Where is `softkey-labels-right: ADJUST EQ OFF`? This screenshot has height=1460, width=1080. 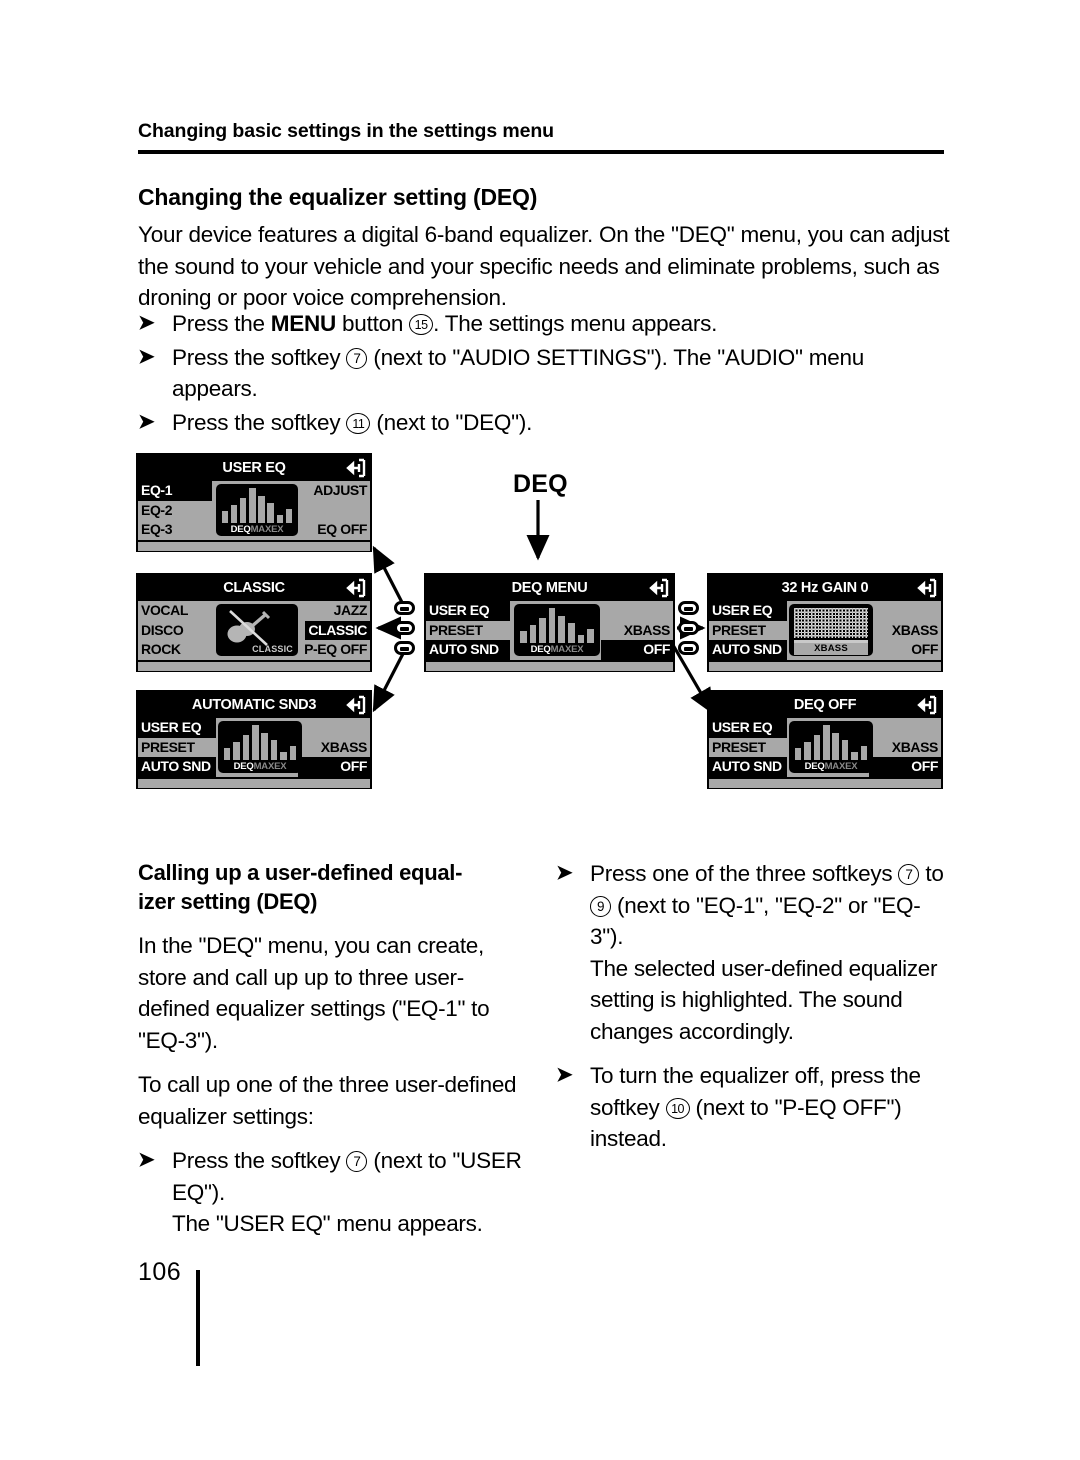 softkey-labels-right: ADJUST EQ OFF is located at coordinates (333, 510).